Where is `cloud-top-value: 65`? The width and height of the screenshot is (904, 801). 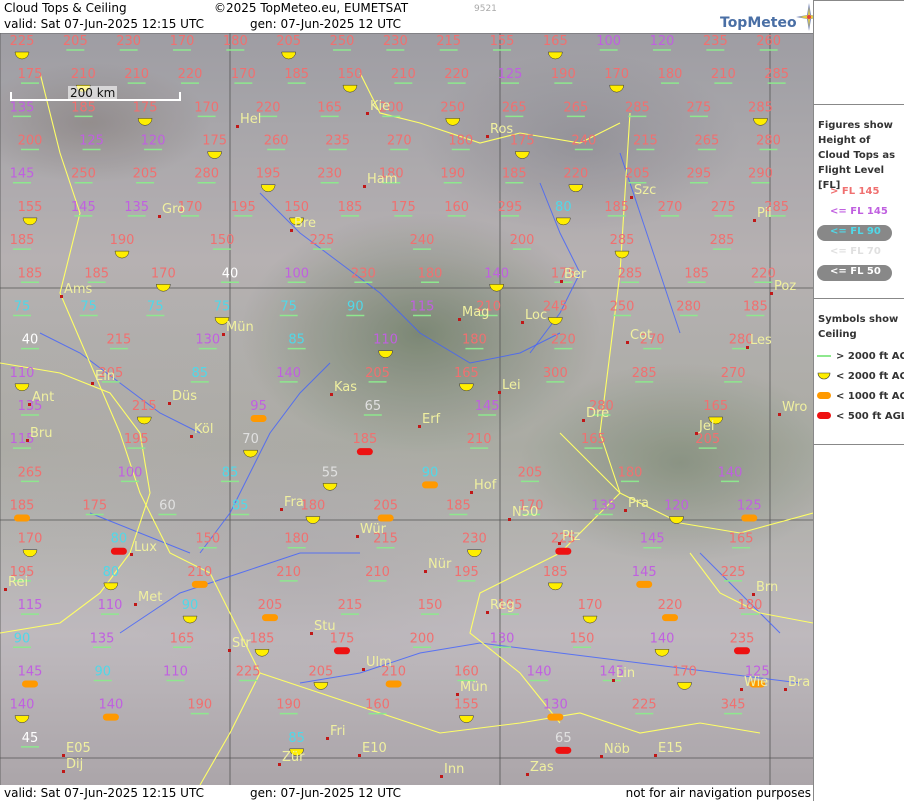
cloud-top-value: 65 is located at coordinates (373, 406).